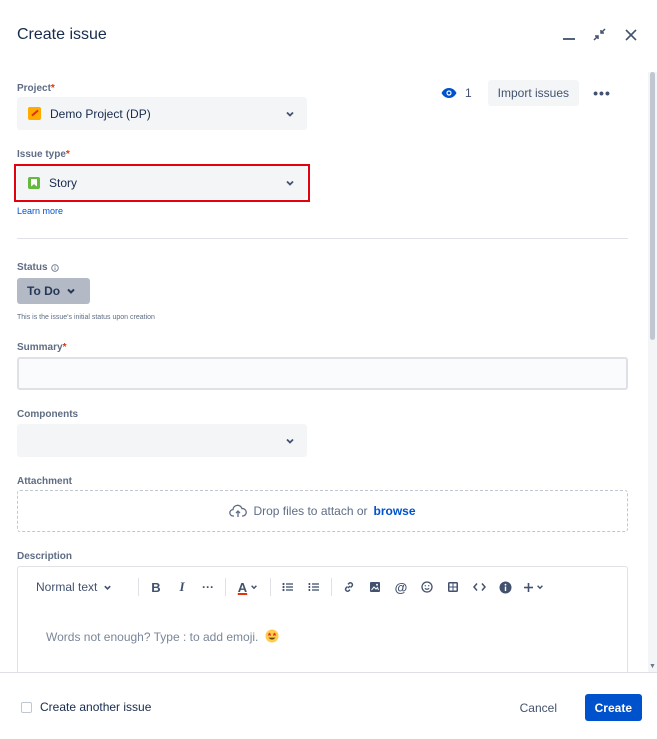  What do you see at coordinates (156, 587) in the screenshot?
I see `bold-button: B` at bounding box center [156, 587].